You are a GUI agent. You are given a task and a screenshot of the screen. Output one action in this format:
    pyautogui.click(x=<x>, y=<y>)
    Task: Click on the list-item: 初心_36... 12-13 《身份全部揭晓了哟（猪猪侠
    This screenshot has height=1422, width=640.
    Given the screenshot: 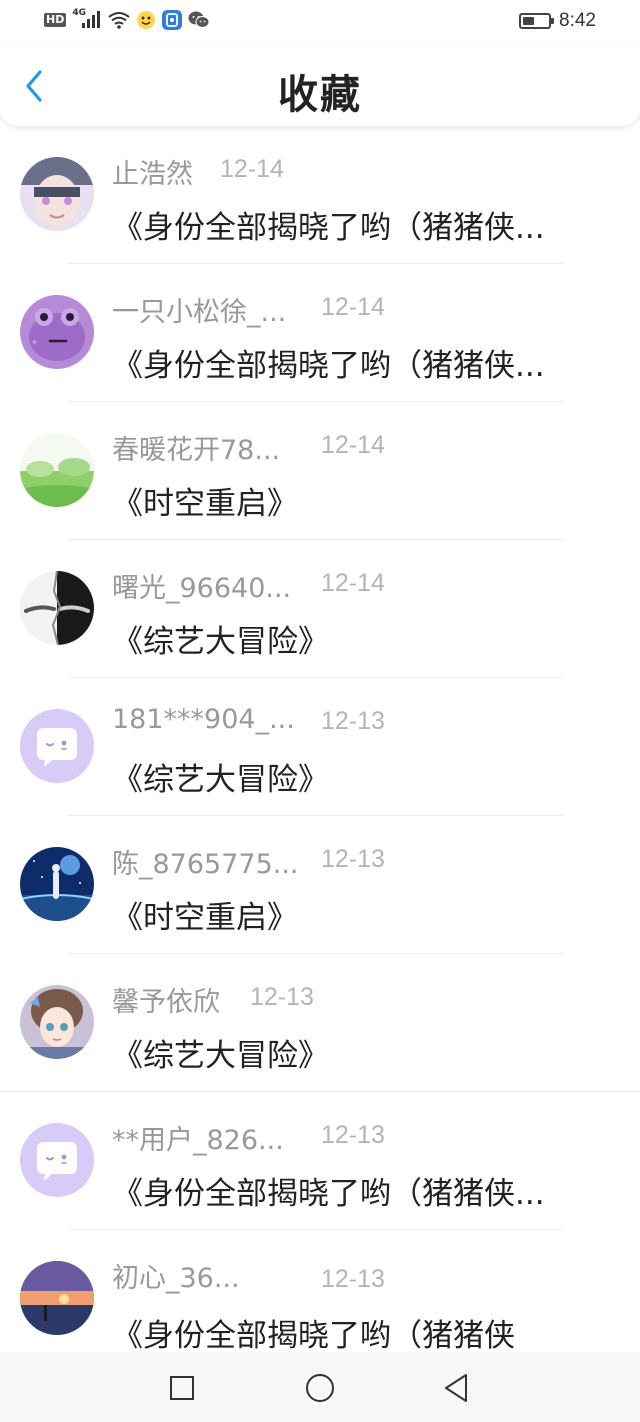 What is the action you would take?
    pyautogui.click(x=320, y=1291)
    